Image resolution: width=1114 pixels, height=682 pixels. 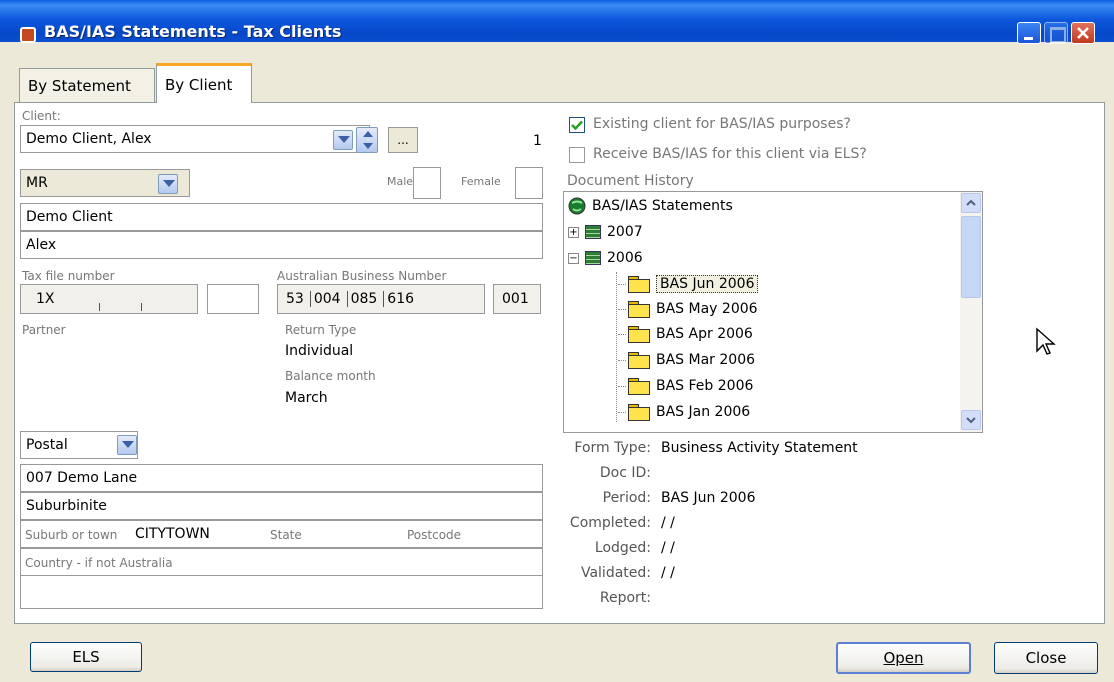 I want to click on period-label: Period:, so click(x=626, y=498).